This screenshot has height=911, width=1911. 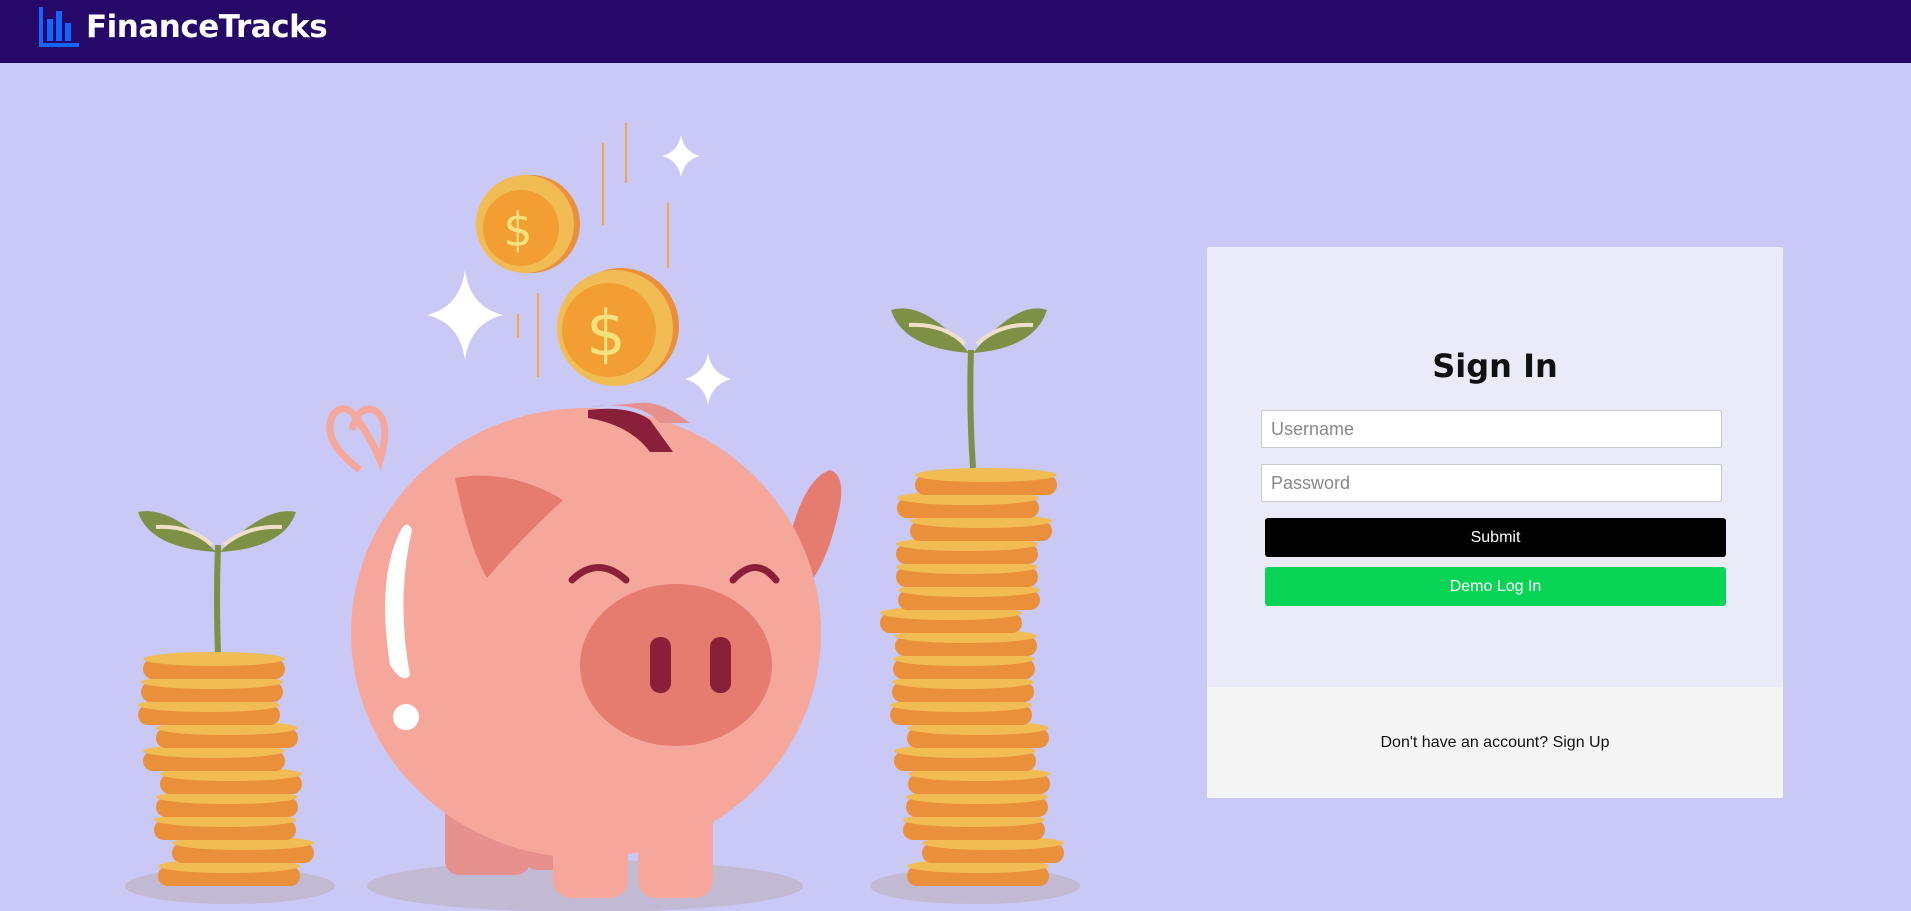 What do you see at coordinates (1495, 366) in the screenshot?
I see `page-title: Sign In` at bounding box center [1495, 366].